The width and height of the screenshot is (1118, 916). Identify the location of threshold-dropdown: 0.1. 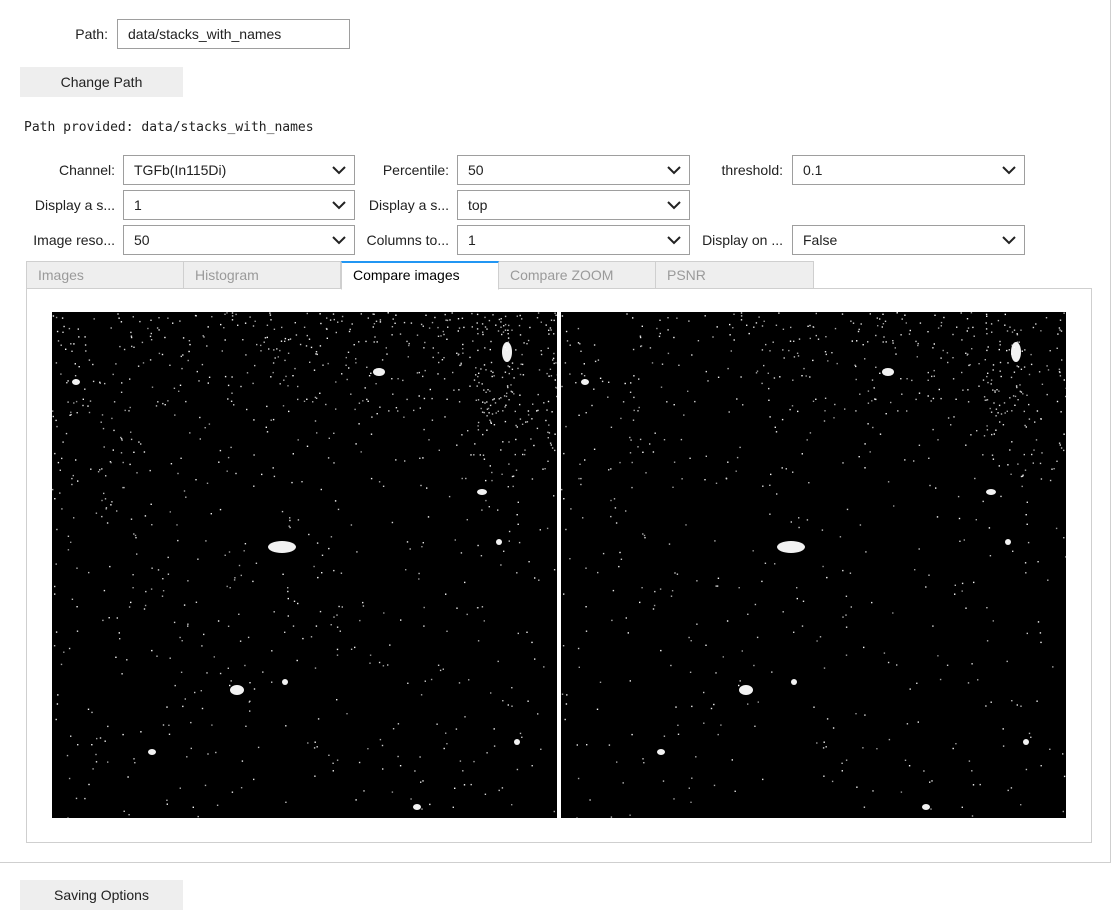
(908, 170).